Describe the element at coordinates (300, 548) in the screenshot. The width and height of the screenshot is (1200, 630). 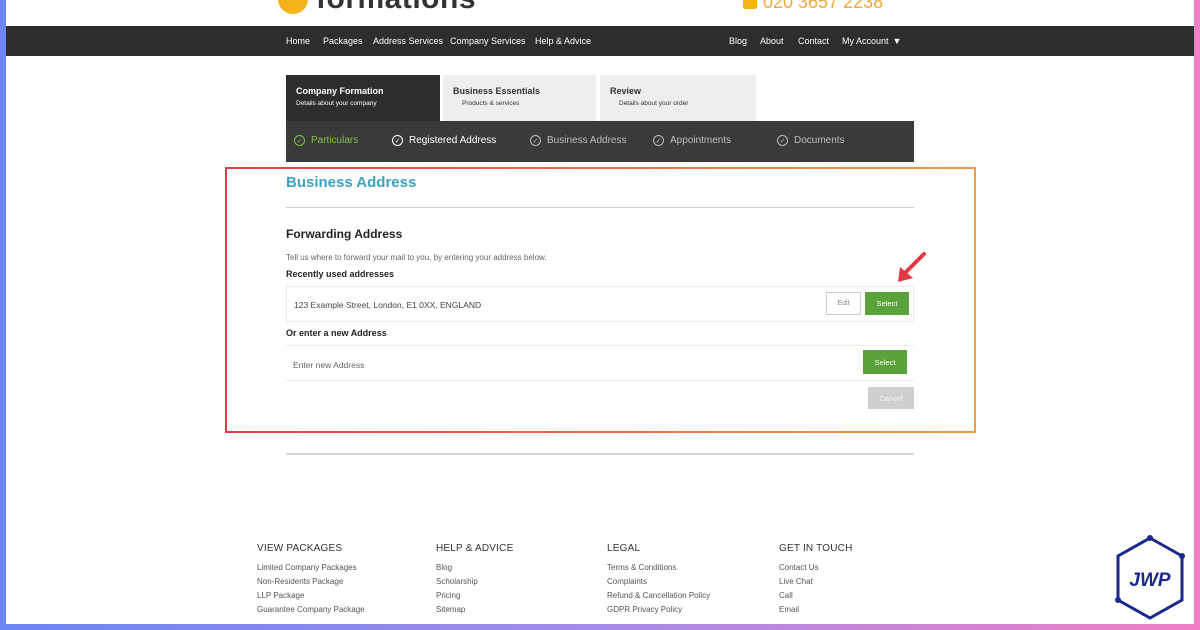
I see `footer-heading: VIEW PACKAGES` at that location.